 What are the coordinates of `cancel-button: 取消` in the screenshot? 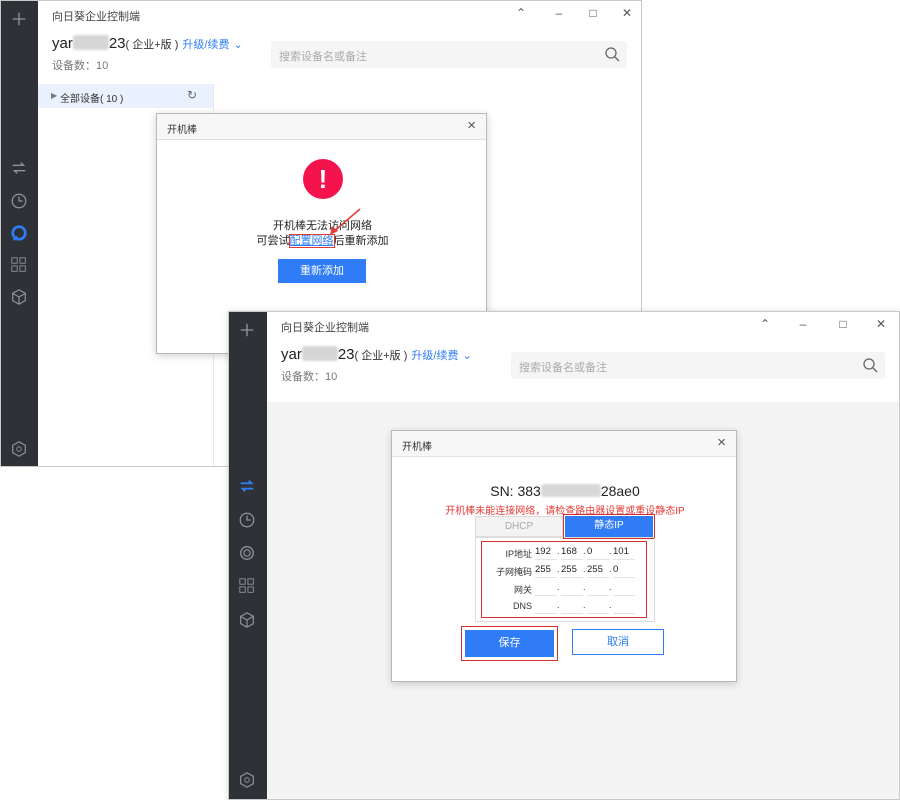 It's located at (618, 642).